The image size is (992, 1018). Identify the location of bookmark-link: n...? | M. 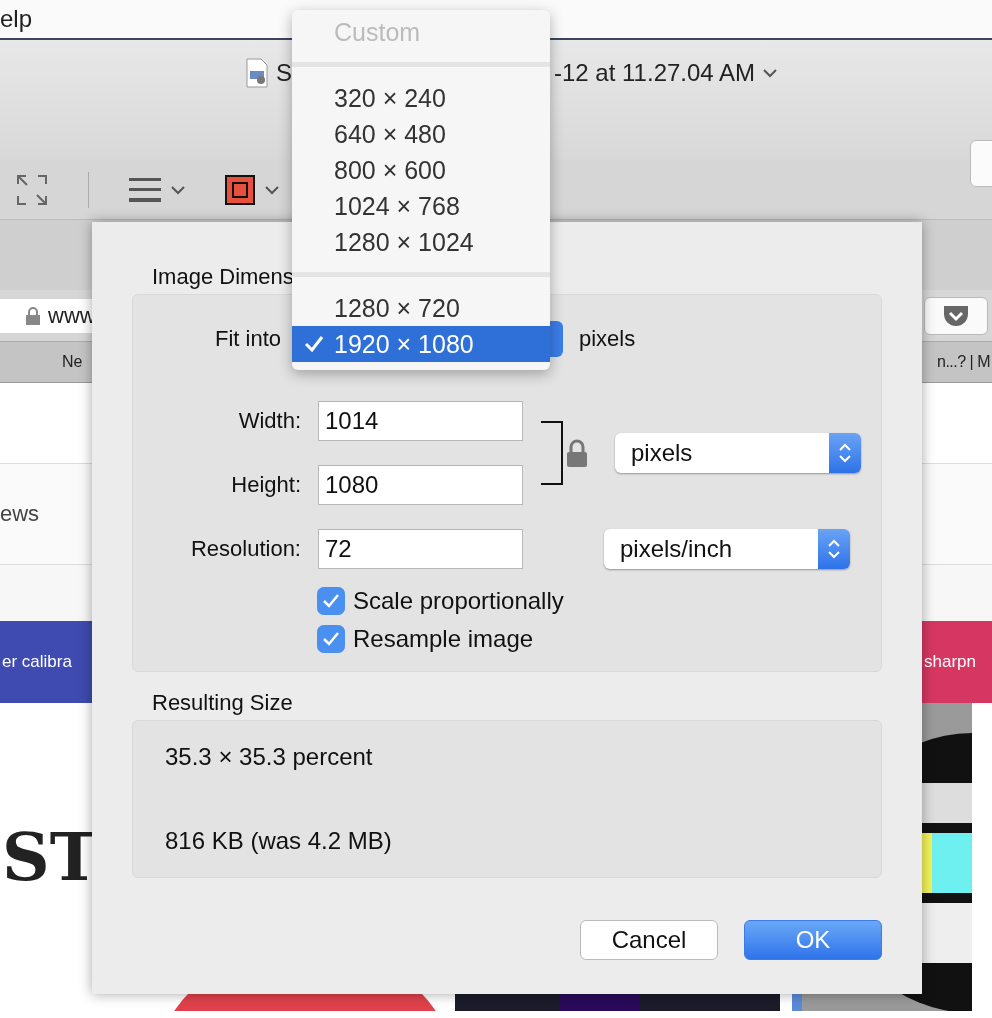
(963, 362).